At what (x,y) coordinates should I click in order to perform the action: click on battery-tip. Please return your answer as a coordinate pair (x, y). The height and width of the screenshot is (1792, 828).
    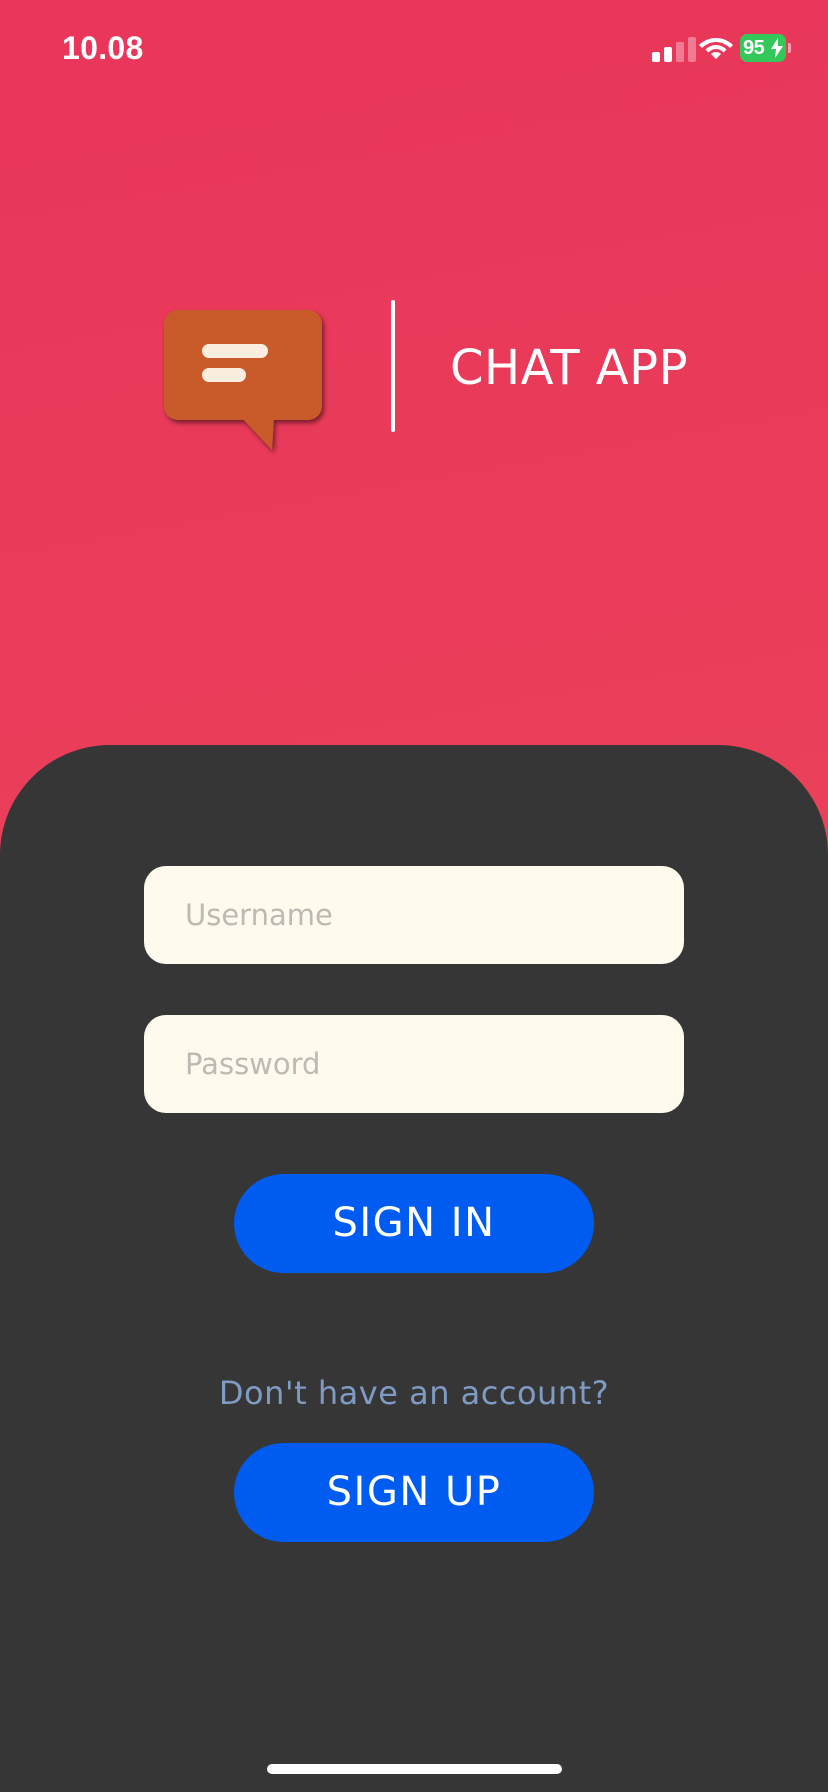
    Looking at the image, I should click on (789, 48).